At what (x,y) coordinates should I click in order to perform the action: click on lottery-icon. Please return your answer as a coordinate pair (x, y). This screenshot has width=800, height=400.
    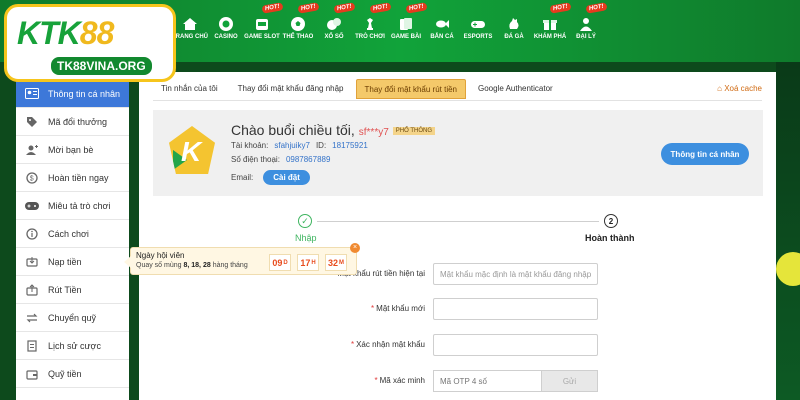
    Looking at the image, I should click on (334, 24).